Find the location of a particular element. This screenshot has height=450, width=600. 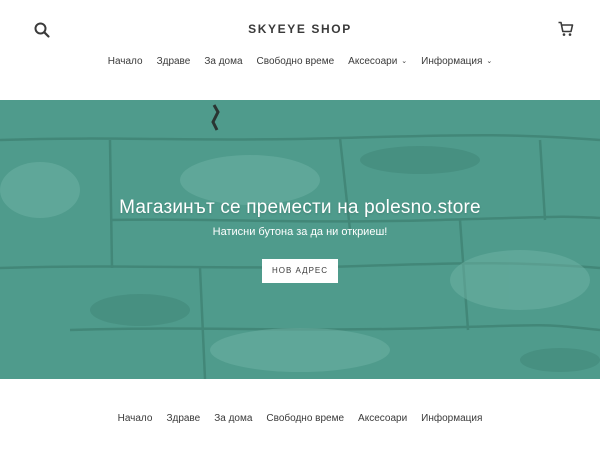

footer-item-health: Здраве is located at coordinates (183, 418).